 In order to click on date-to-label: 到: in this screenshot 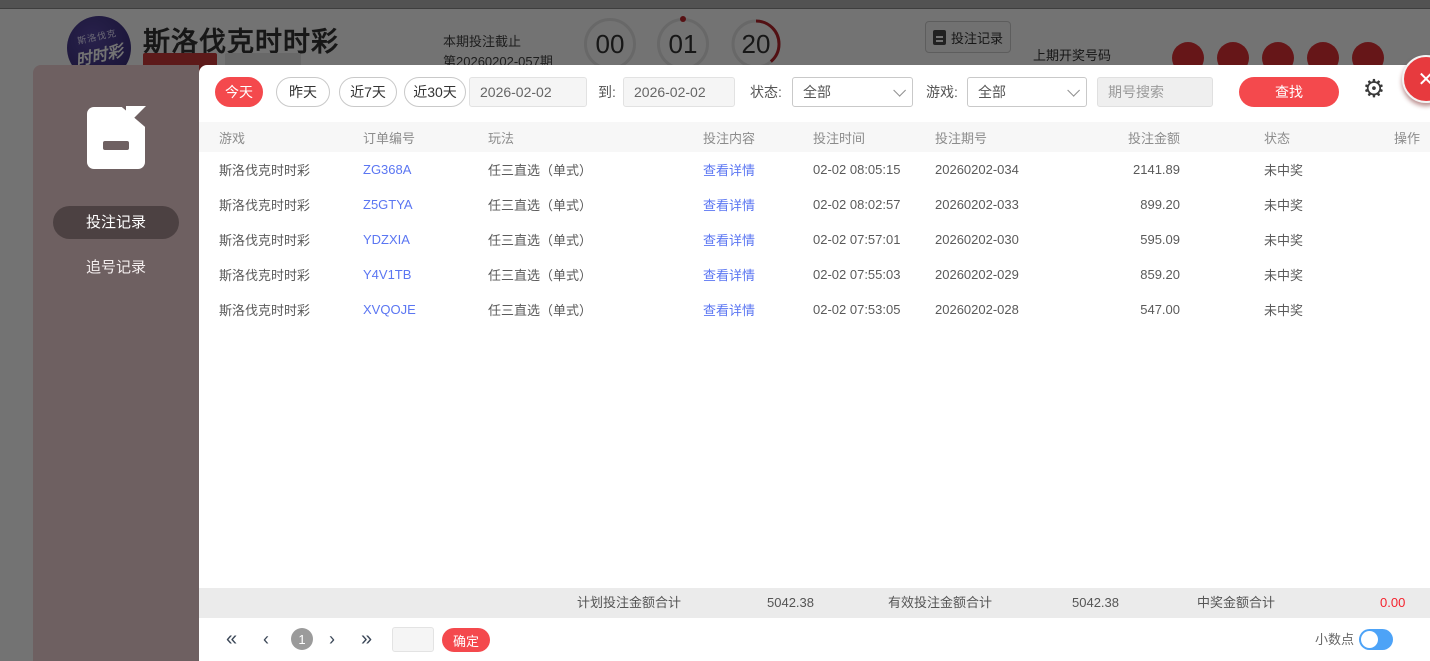, I will do `click(607, 92)`.